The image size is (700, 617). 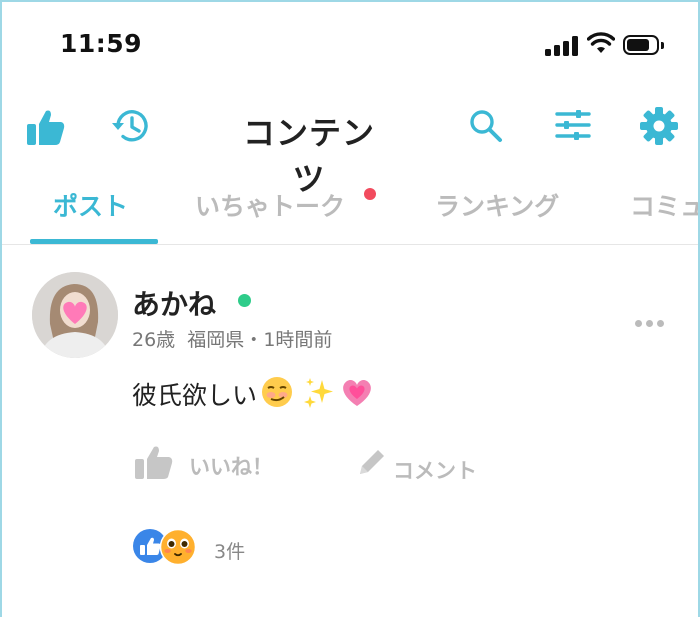 I want to click on comment-button: コメント, so click(x=435, y=470).